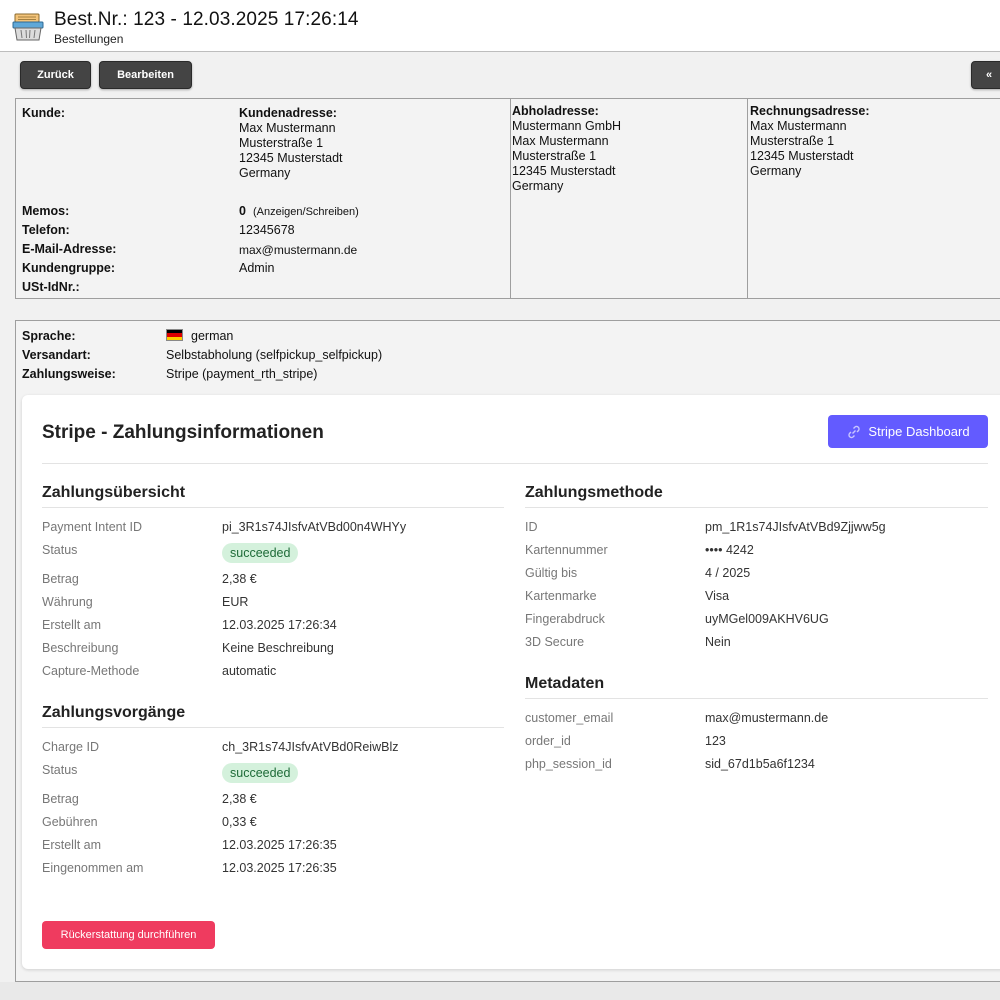 The width and height of the screenshot is (1000, 1000). Describe the element at coordinates (538, 186) in the screenshot. I see `pickup-address-line: Germany` at that location.